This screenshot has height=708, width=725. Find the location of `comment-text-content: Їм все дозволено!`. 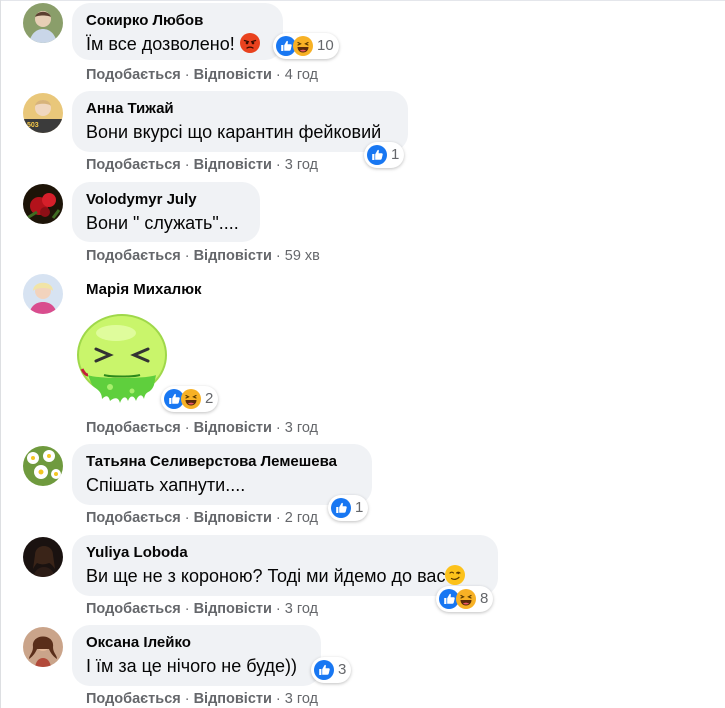

comment-text-content: Їм все дозволено! is located at coordinates (160, 44).